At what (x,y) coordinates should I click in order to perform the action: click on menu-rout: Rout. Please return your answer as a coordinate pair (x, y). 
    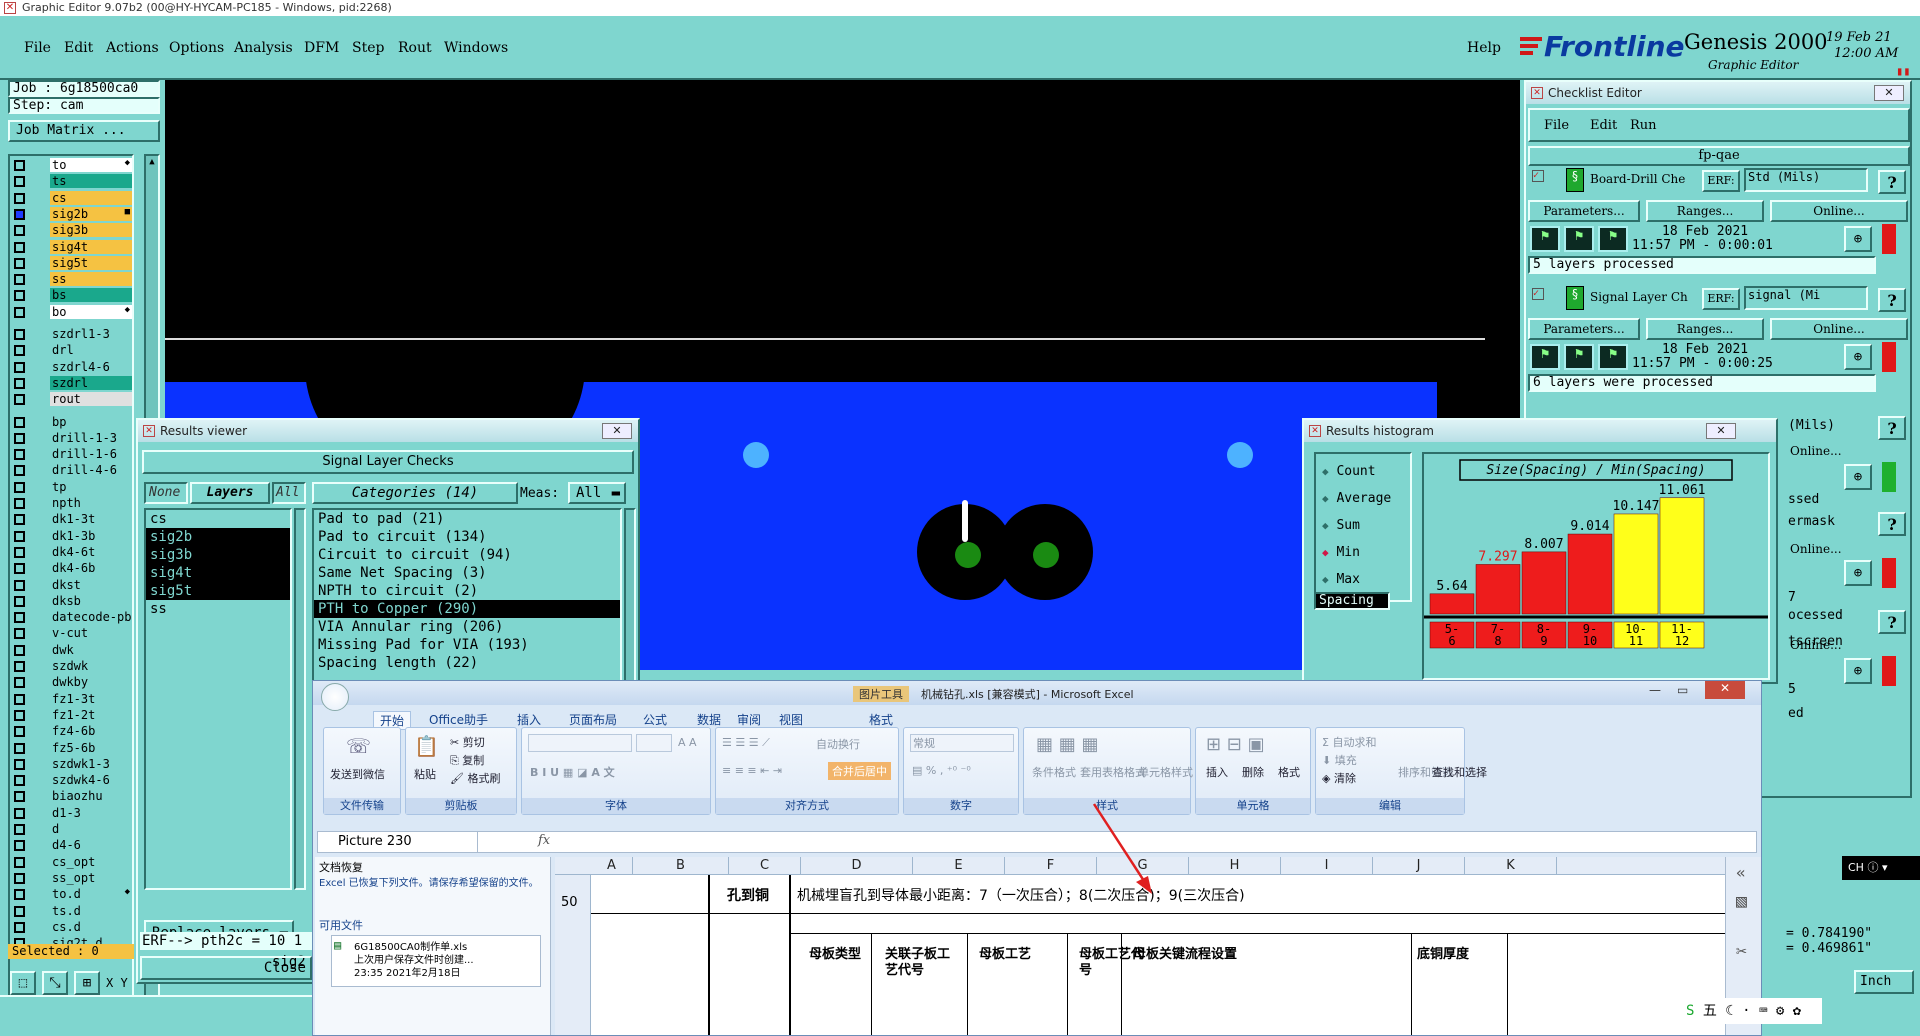
    Looking at the image, I should click on (415, 48).